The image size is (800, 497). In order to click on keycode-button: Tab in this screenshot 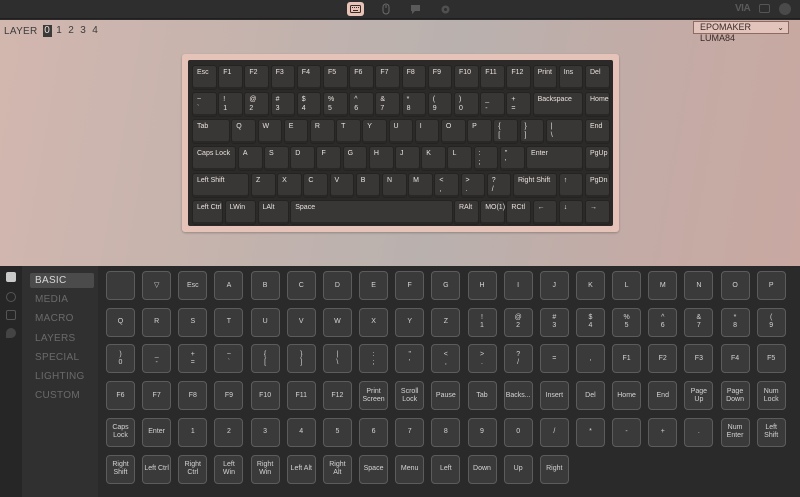, I will do `click(482, 396)`.